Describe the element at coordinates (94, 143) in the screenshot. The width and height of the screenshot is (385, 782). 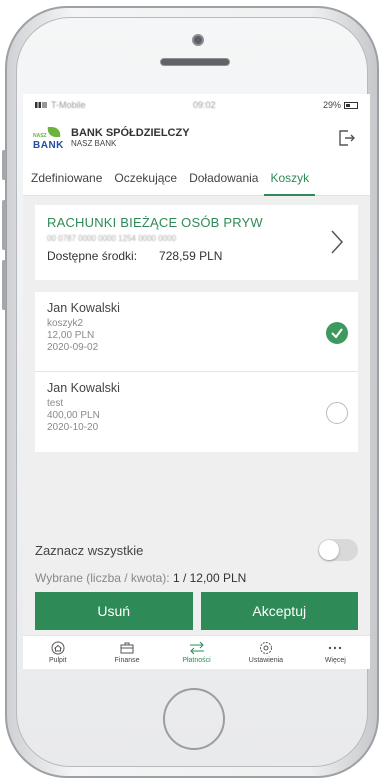
I see `bank-subname: NASZ BANK` at that location.